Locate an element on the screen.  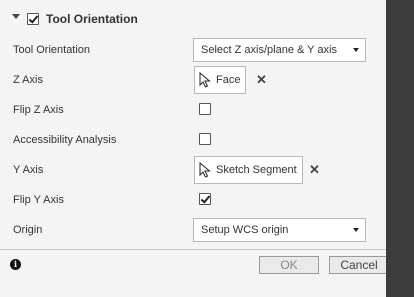
ok-button: OK is located at coordinates (289, 265).